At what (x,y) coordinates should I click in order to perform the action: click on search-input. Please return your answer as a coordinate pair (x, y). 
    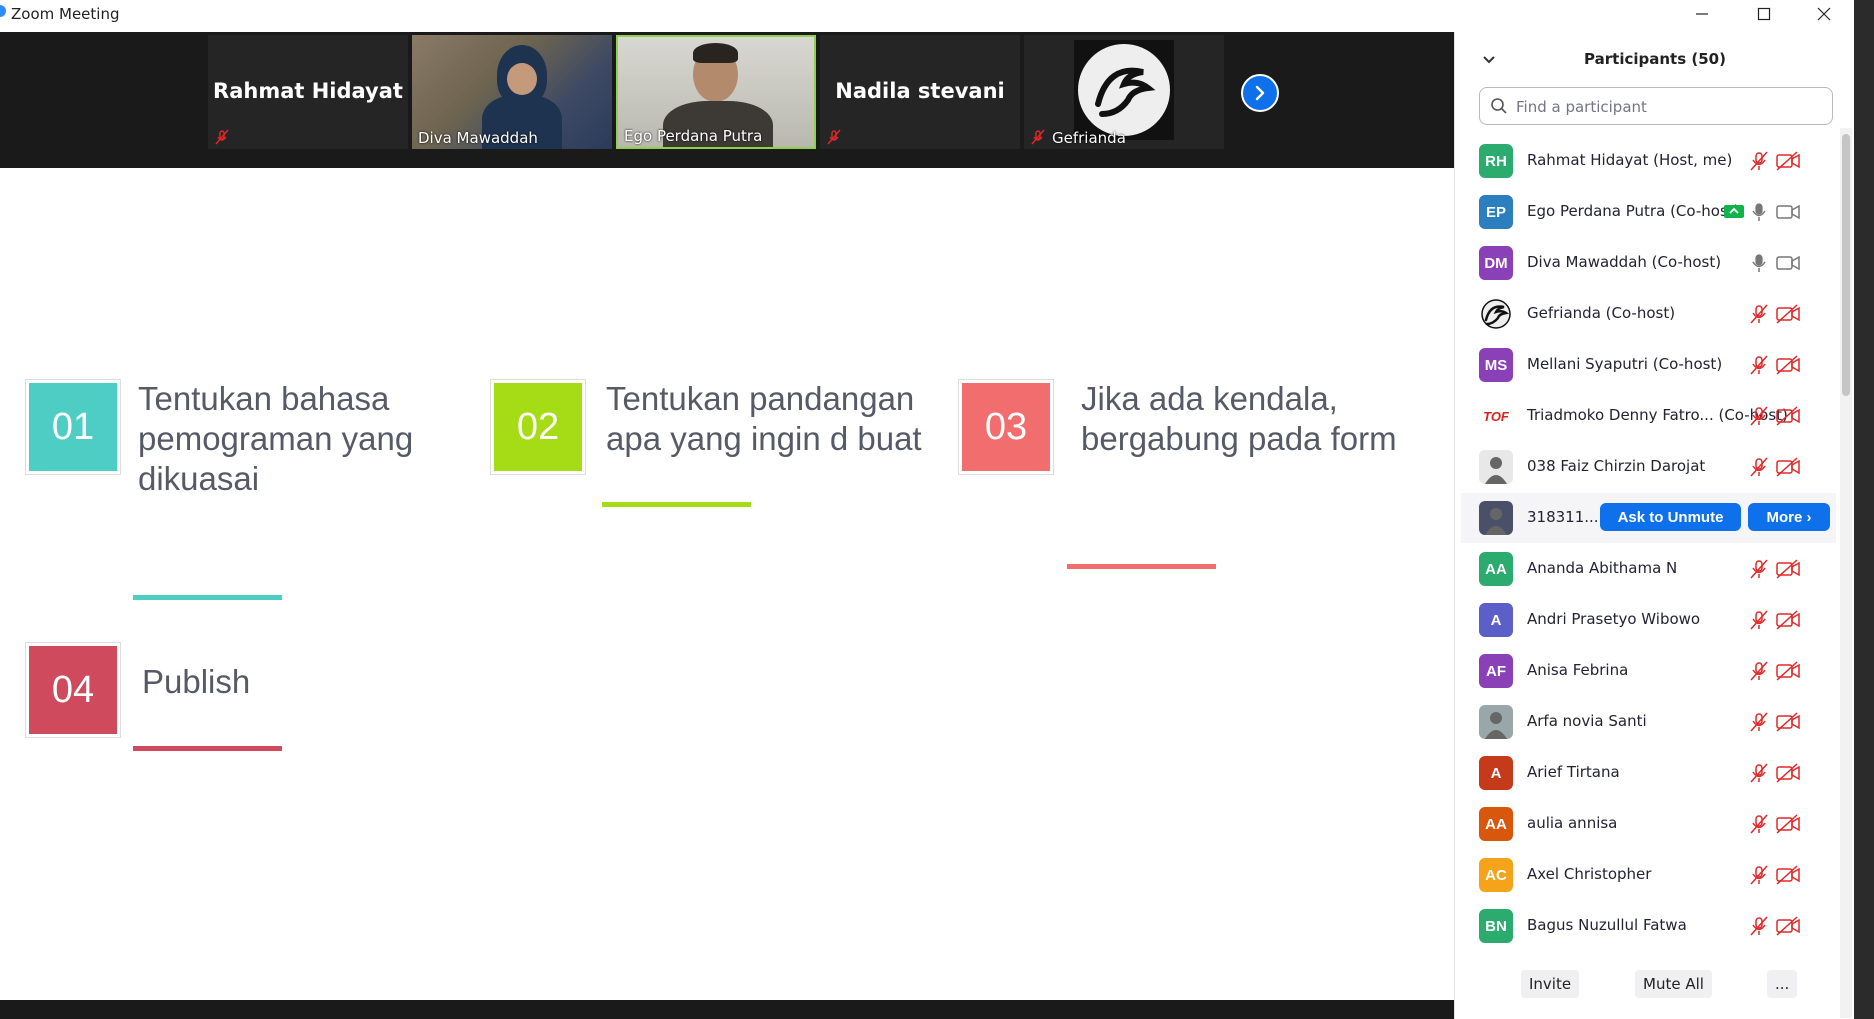
    Looking at the image, I should click on (1666, 107).